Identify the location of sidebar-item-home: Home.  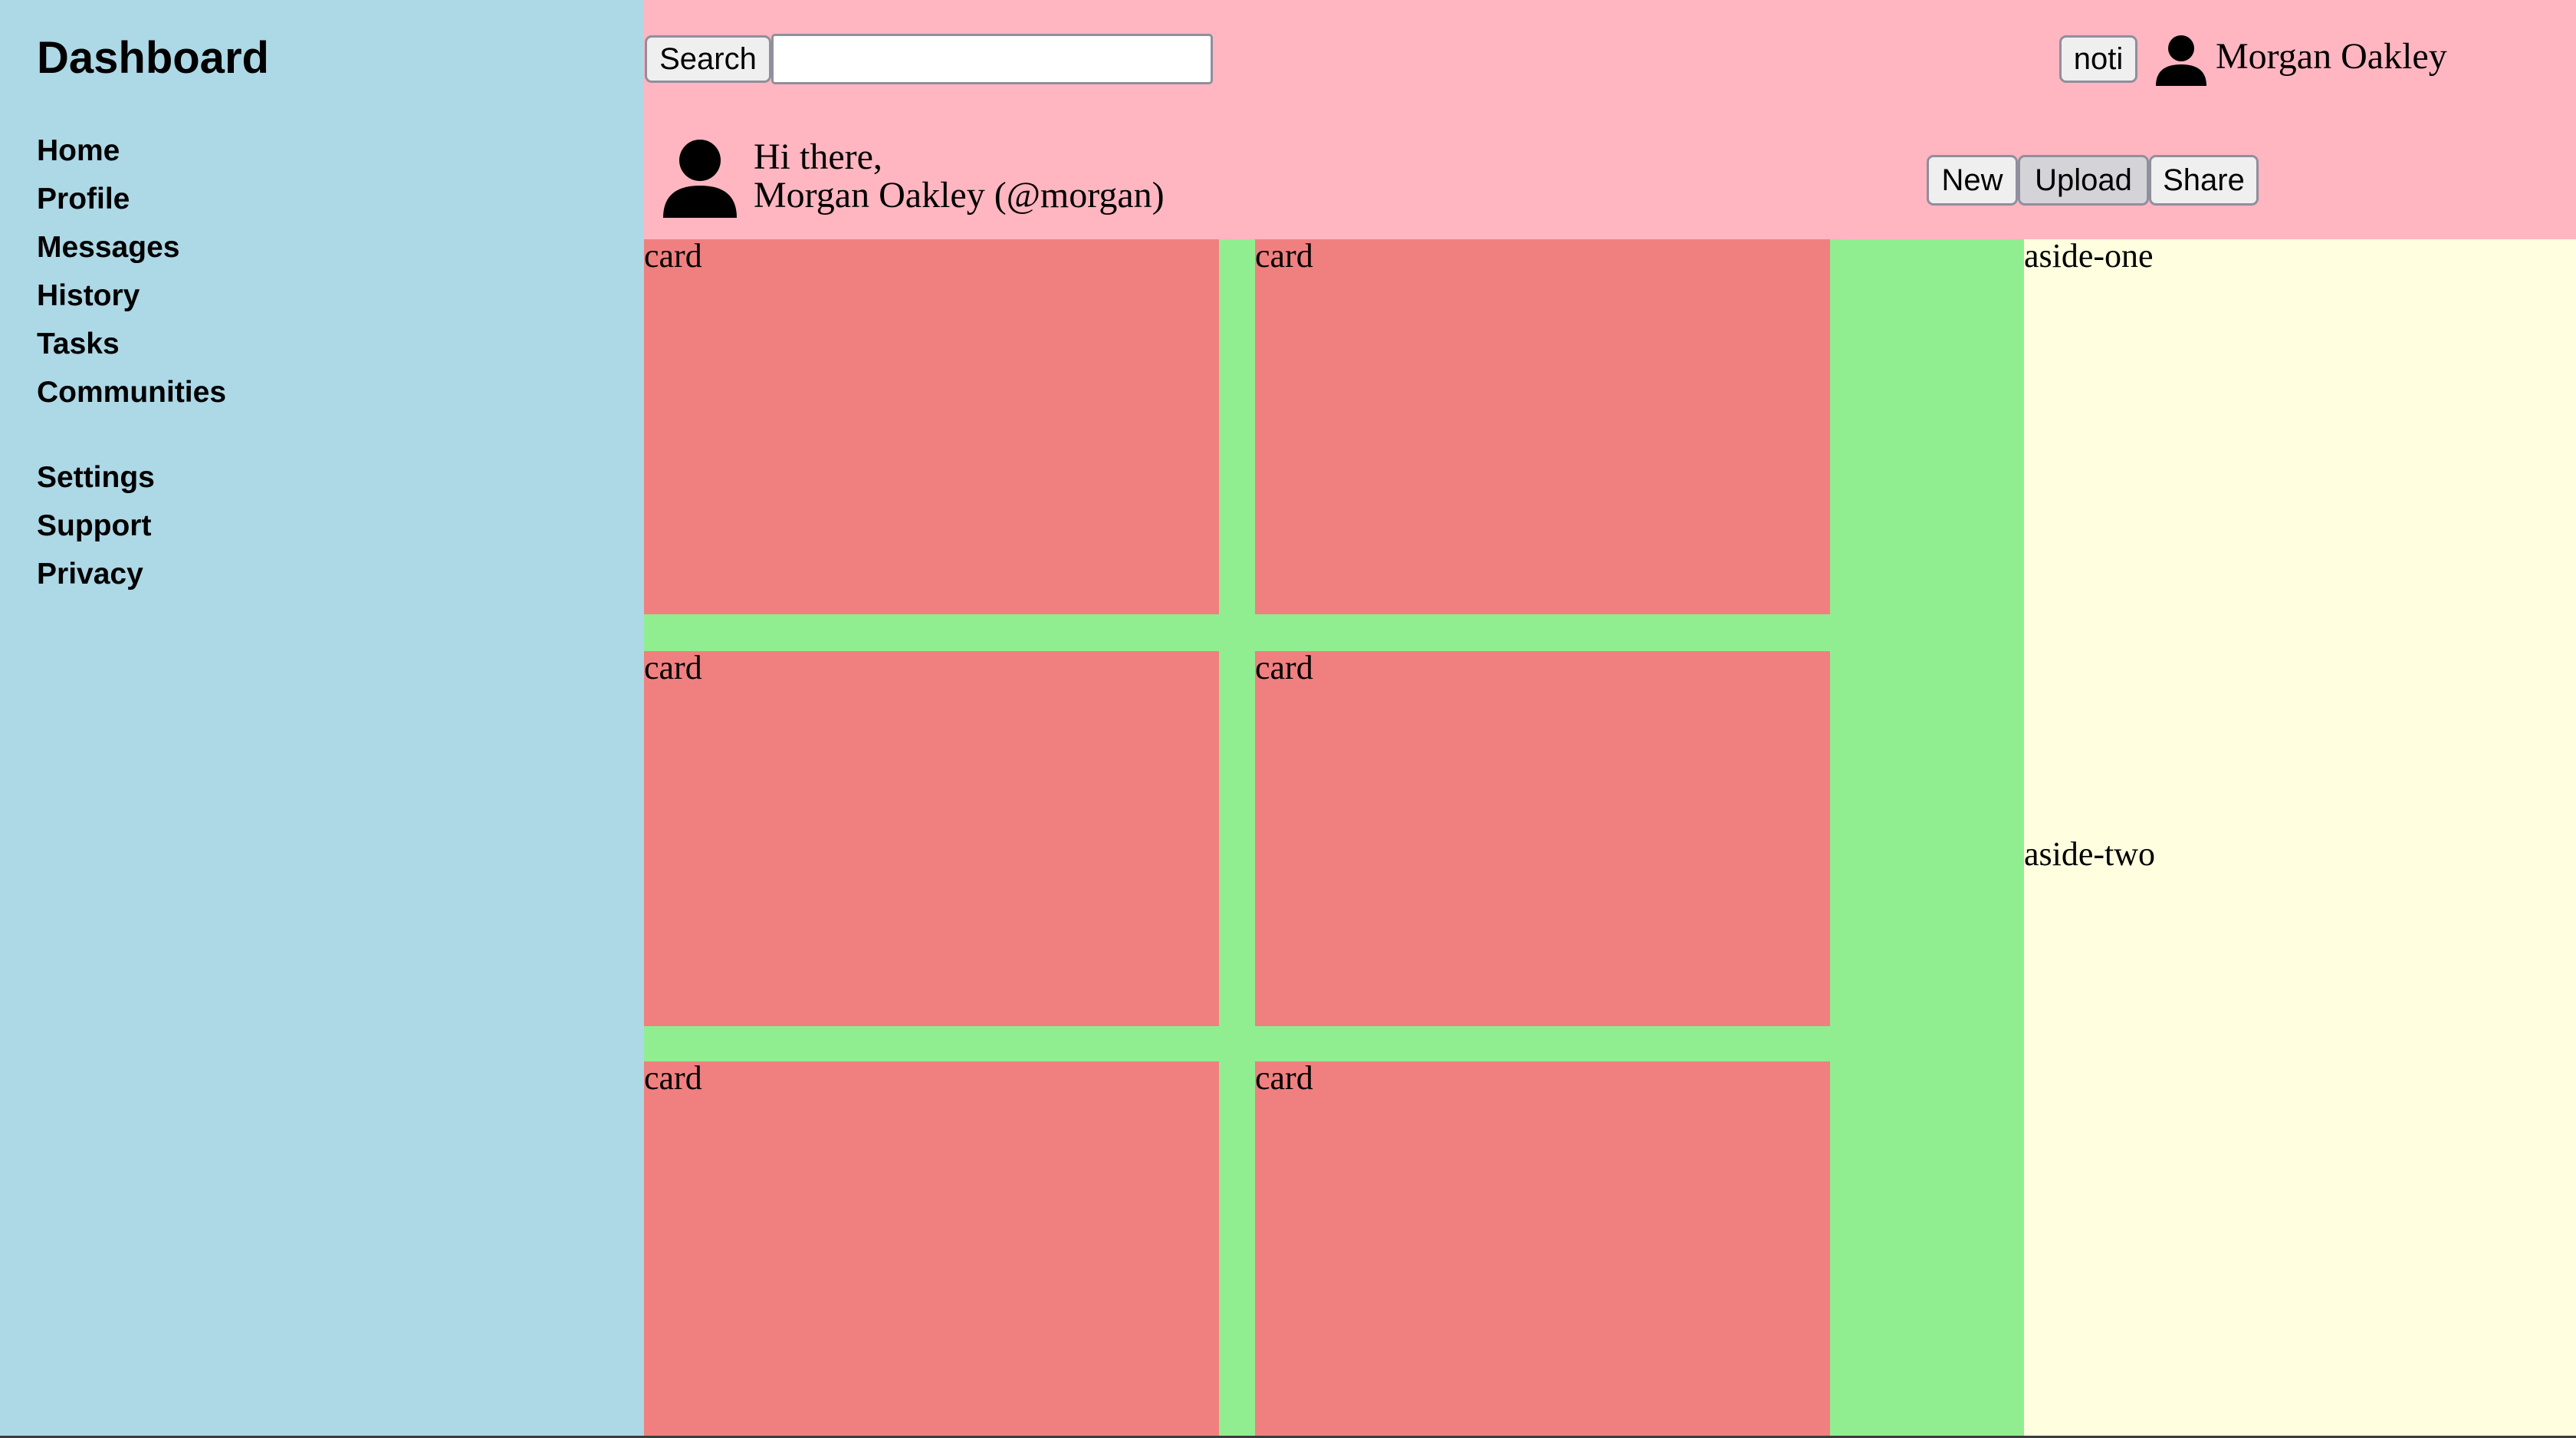
(79, 151).